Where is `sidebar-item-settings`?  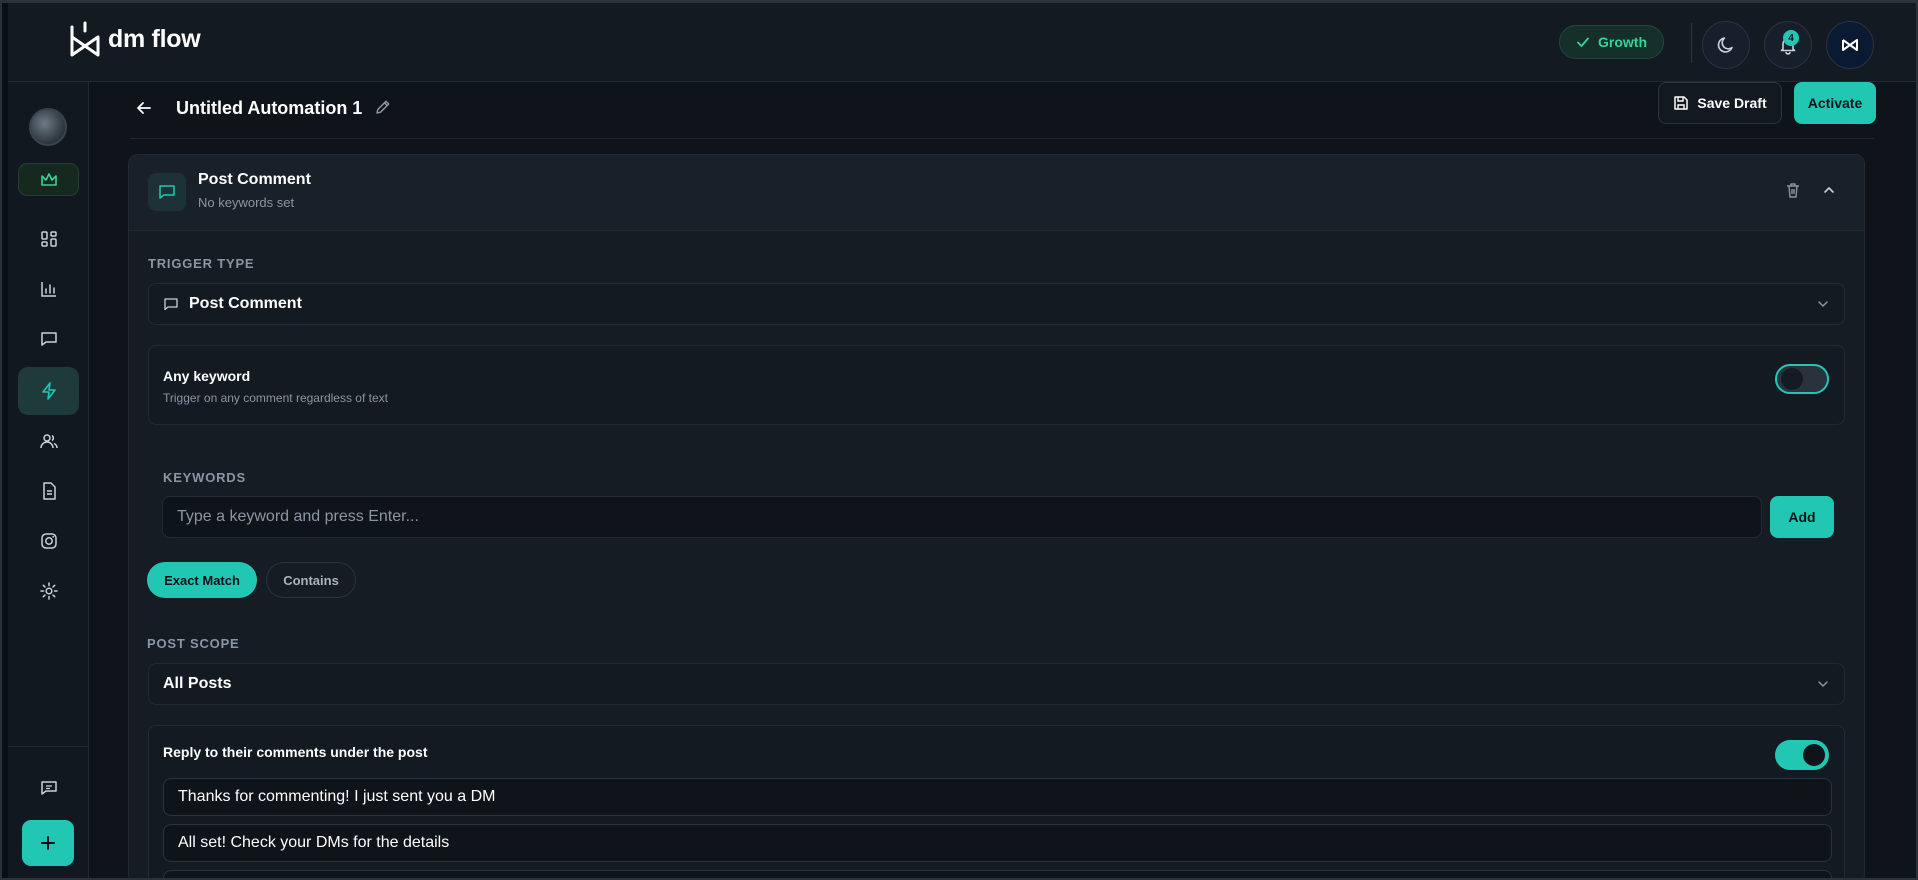
sidebar-item-settings is located at coordinates (48, 591).